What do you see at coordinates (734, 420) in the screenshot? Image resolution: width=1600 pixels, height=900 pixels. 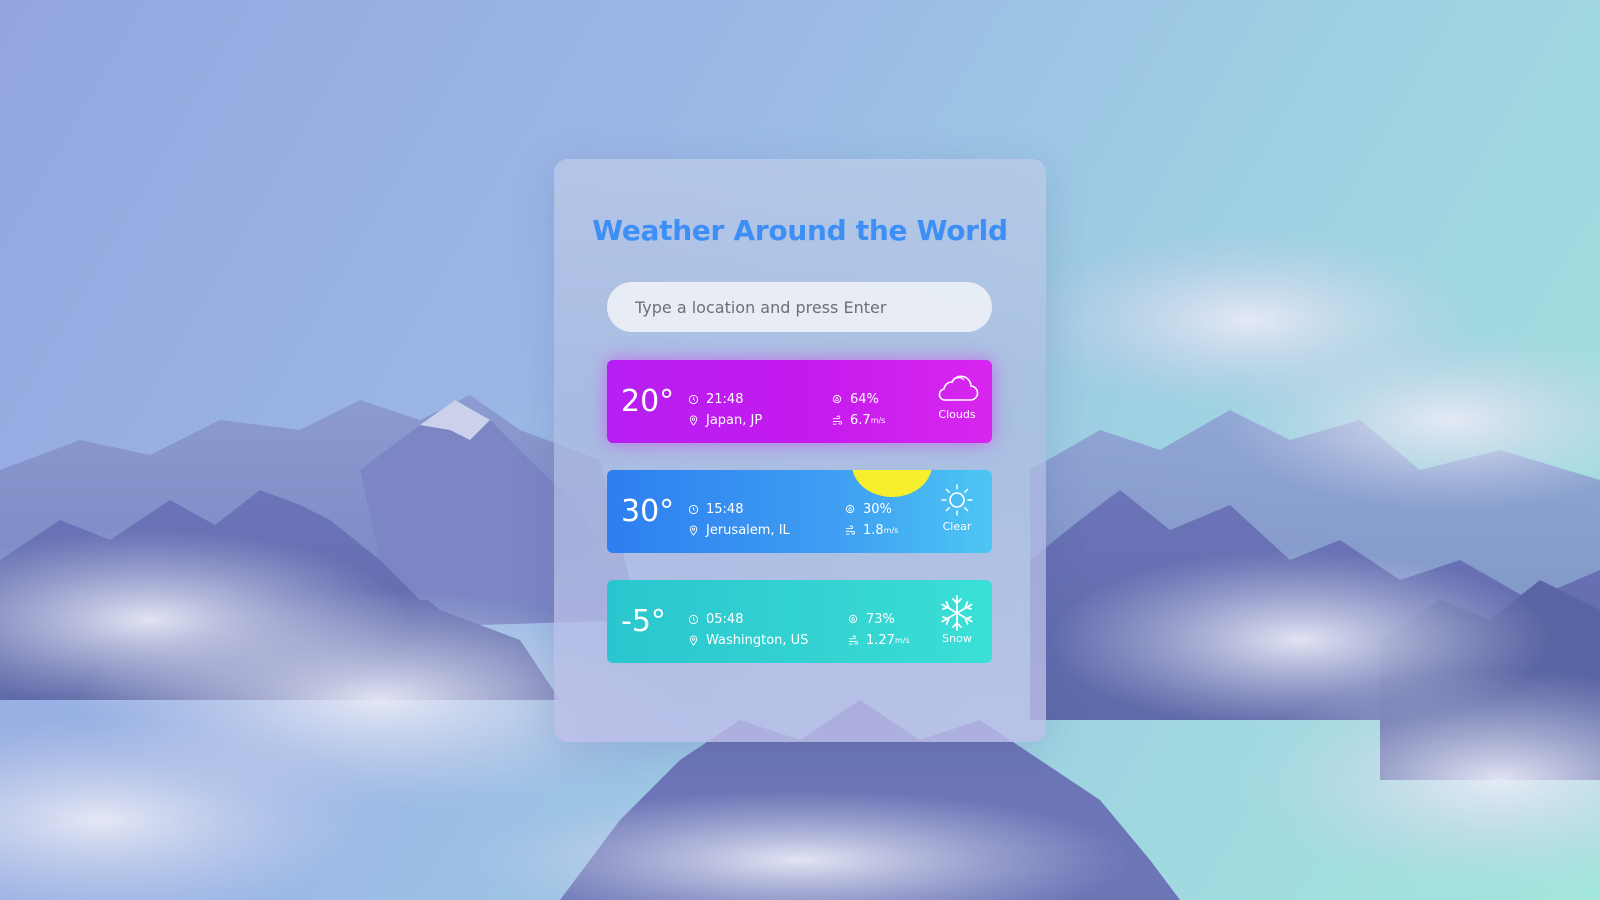 I see `location-name: Japan, JP` at bounding box center [734, 420].